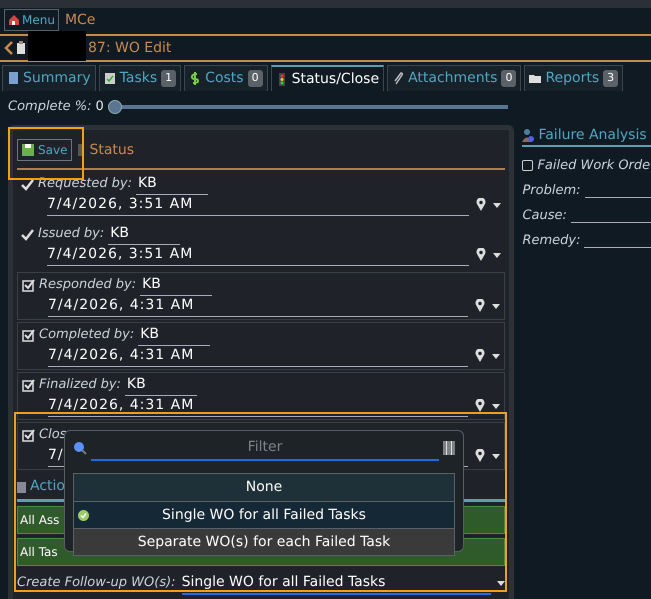 The height and width of the screenshot is (599, 651). Describe the element at coordinates (593, 165) in the screenshot. I see `checkbox-label: Failed Work Orde` at that location.